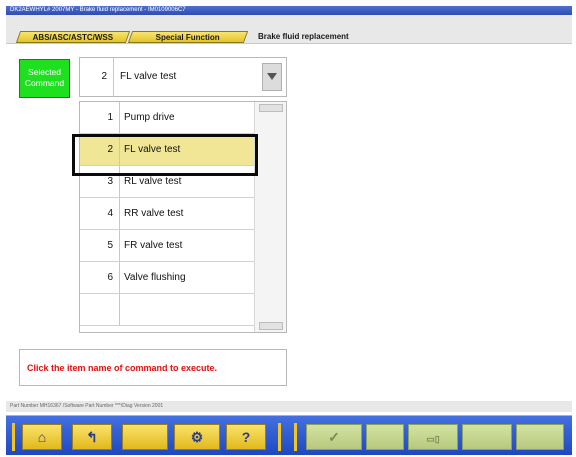 The height and width of the screenshot is (457, 576). What do you see at coordinates (100, 245) in the screenshot?
I see `list-item-number: 5` at bounding box center [100, 245].